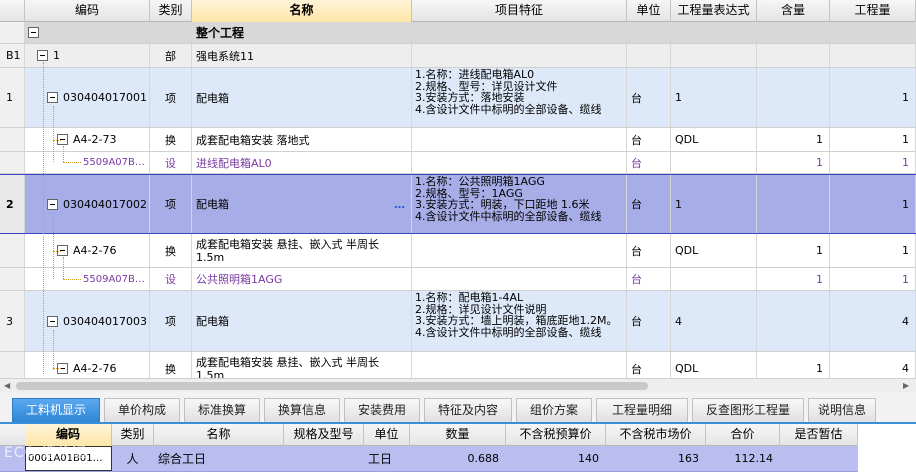 This screenshot has width=916, height=472. I want to click on row-name: 成套配电箱安装 落地式, so click(302, 139).